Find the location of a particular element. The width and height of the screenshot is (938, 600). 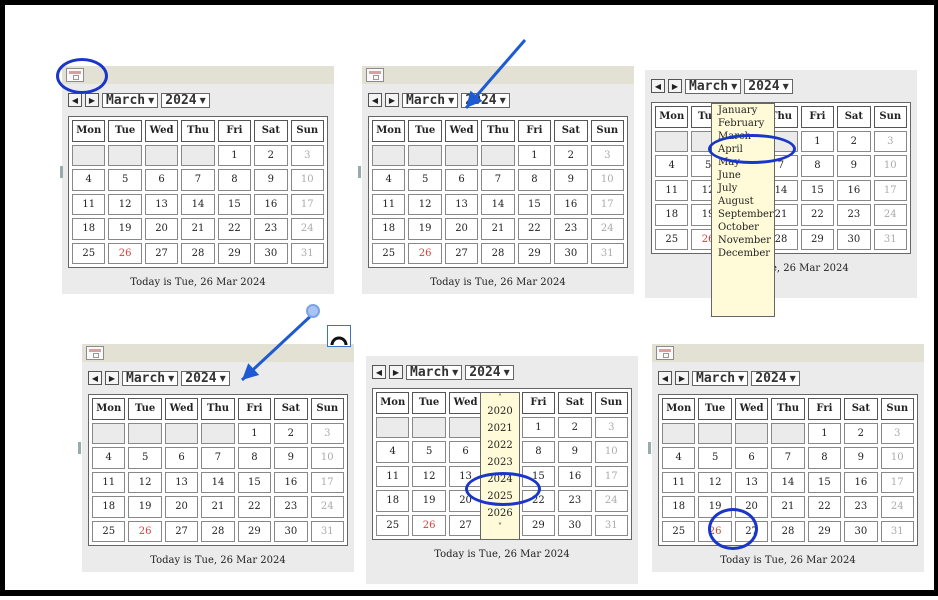

cursor-icon is located at coordinates (339, 336).